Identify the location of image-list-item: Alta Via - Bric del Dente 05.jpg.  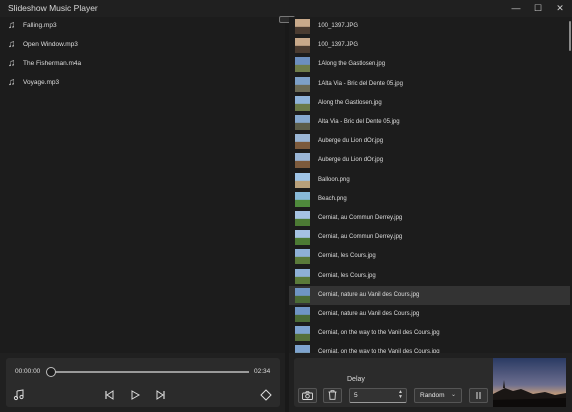
(429, 122).